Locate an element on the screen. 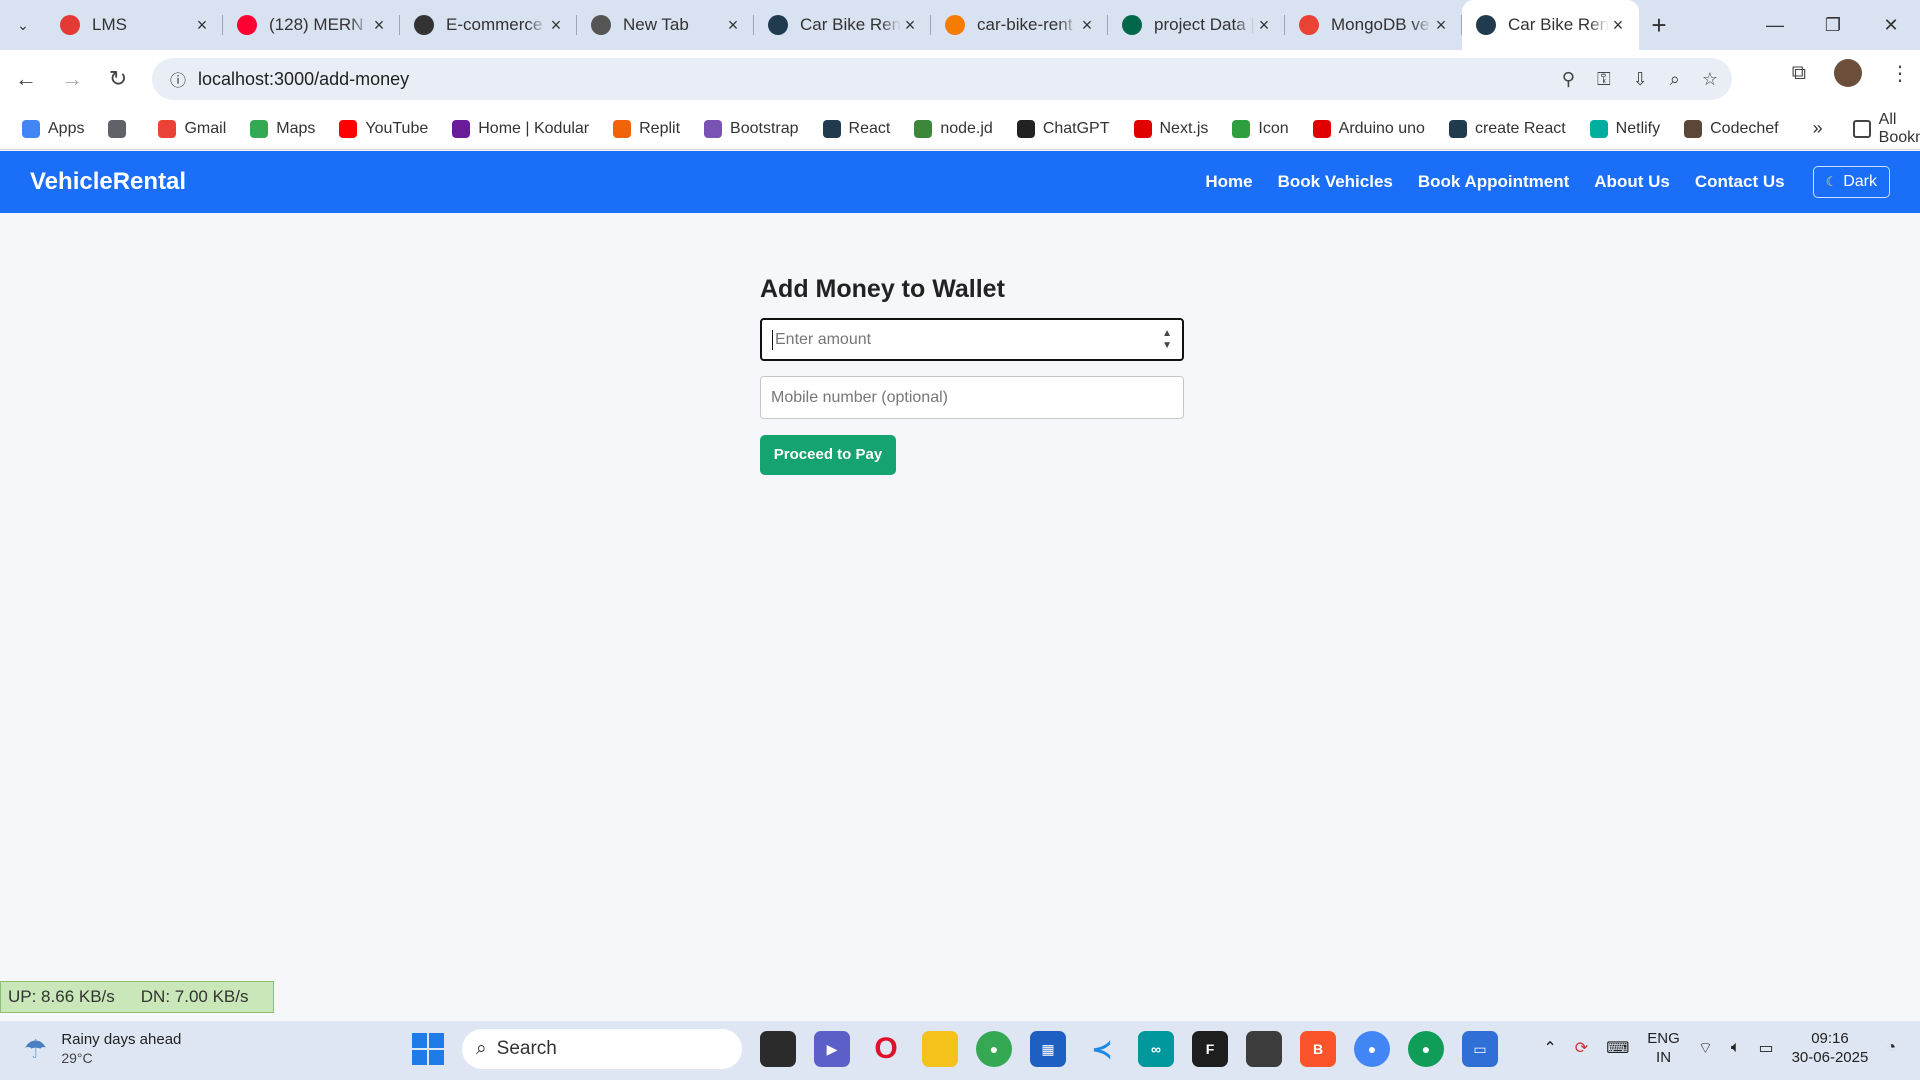  notifications-icon: ◔ is located at coordinates (1891, 1048).